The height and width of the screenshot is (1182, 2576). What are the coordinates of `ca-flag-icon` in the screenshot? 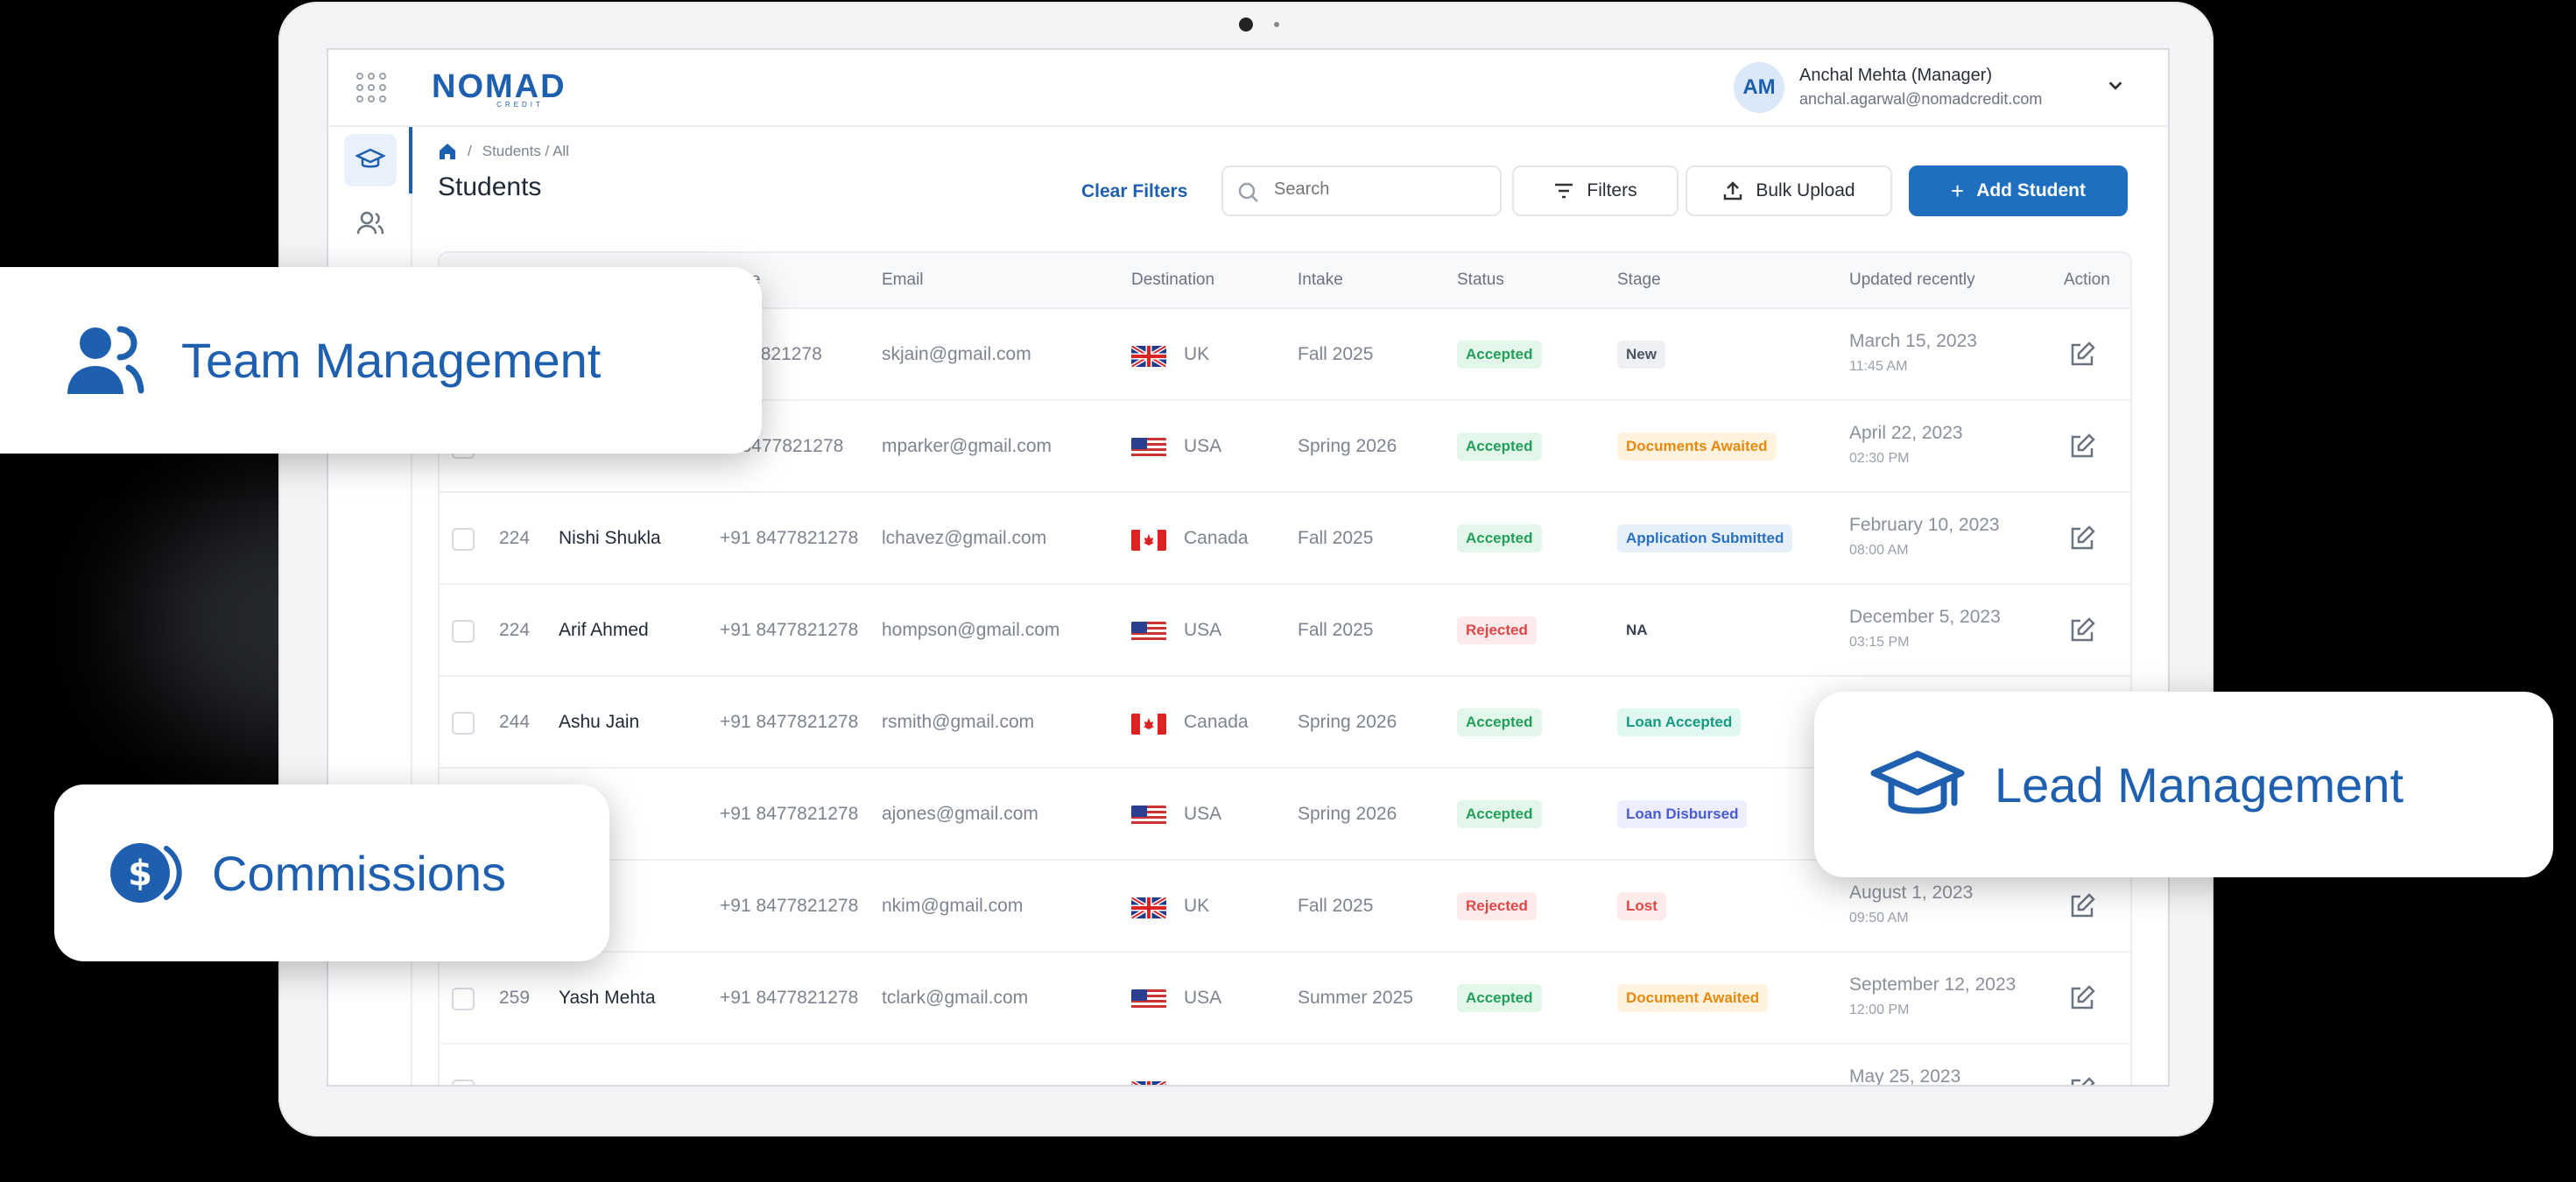 It's located at (1148, 724).